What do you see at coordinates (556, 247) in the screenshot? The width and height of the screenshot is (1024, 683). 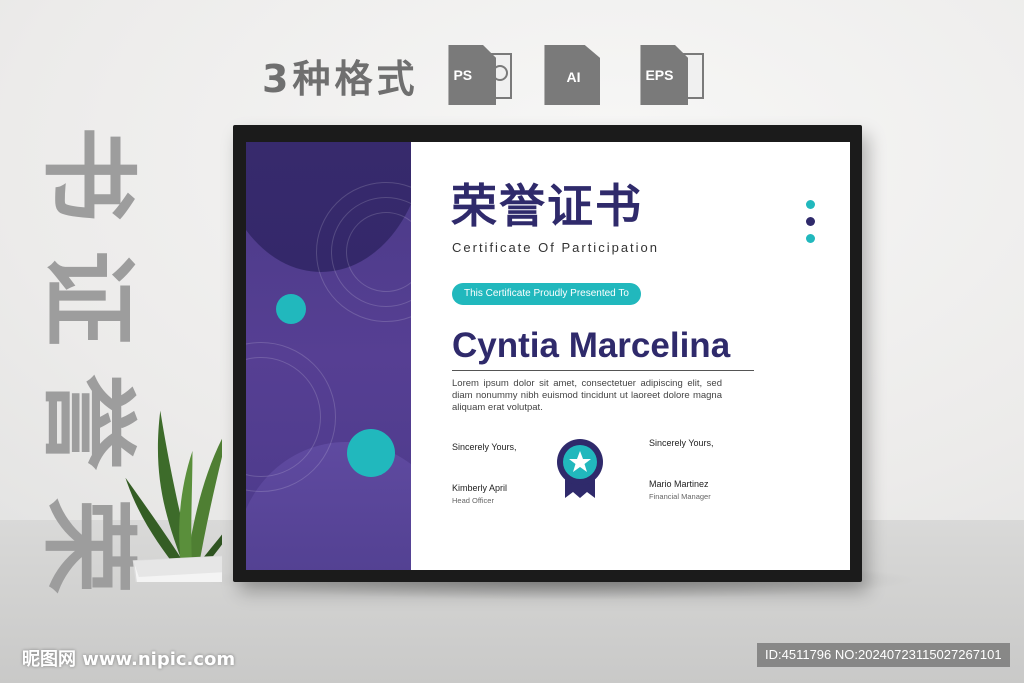 I see `certificate-subtitle: Certificate Of Participation` at bounding box center [556, 247].